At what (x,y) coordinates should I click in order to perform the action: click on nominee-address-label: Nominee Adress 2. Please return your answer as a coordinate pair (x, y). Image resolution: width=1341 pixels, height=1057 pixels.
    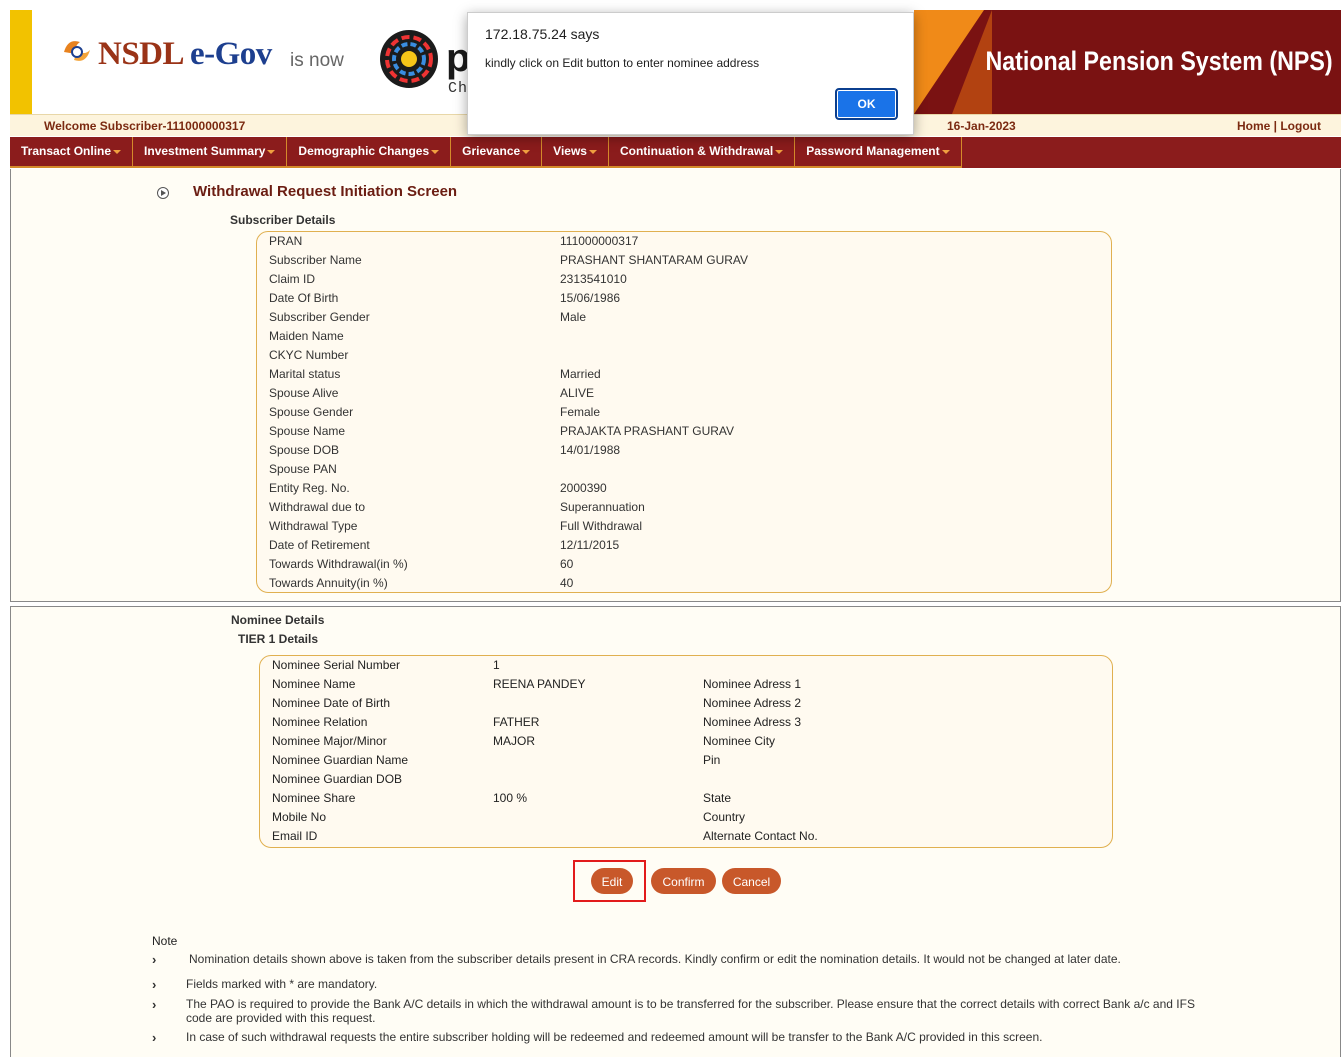
    Looking at the image, I should click on (752, 703).